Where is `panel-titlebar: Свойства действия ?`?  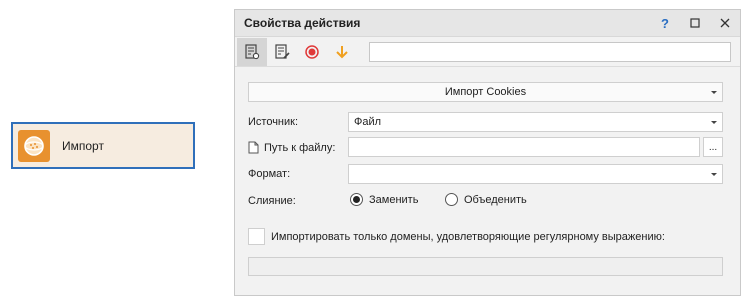
panel-titlebar: Свойства действия ? is located at coordinates (487, 23).